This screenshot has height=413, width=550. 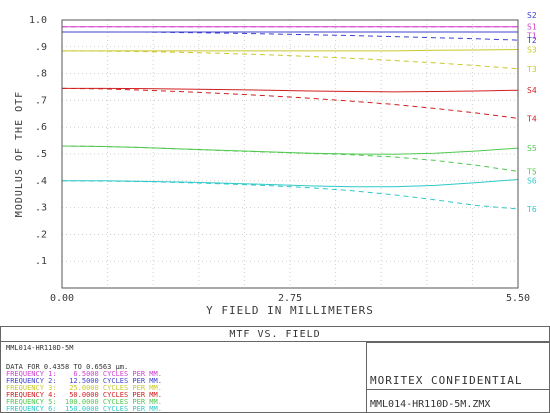 I want to click on y-tick-label: .8, so click(x=41, y=74).